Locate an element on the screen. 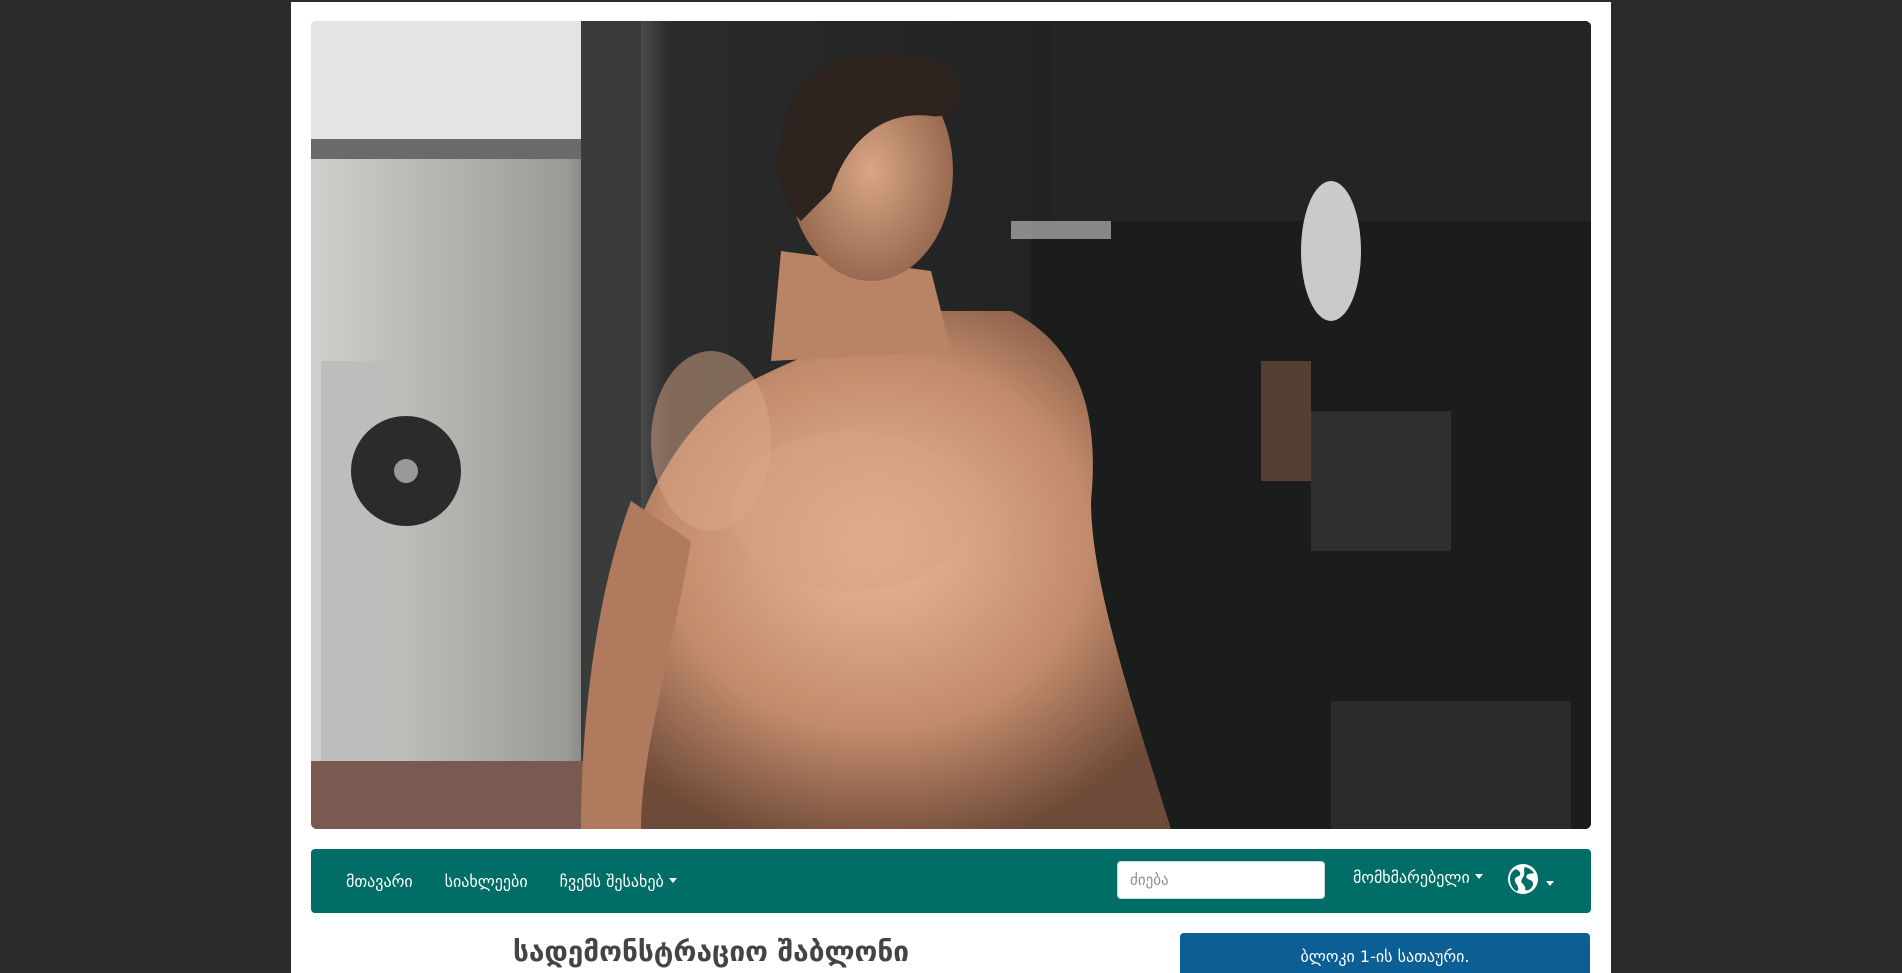 The image size is (1902, 973). sidebar-block-1-header: ბლოკი 1-ის სათაური. is located at coordinates (1385, 953).